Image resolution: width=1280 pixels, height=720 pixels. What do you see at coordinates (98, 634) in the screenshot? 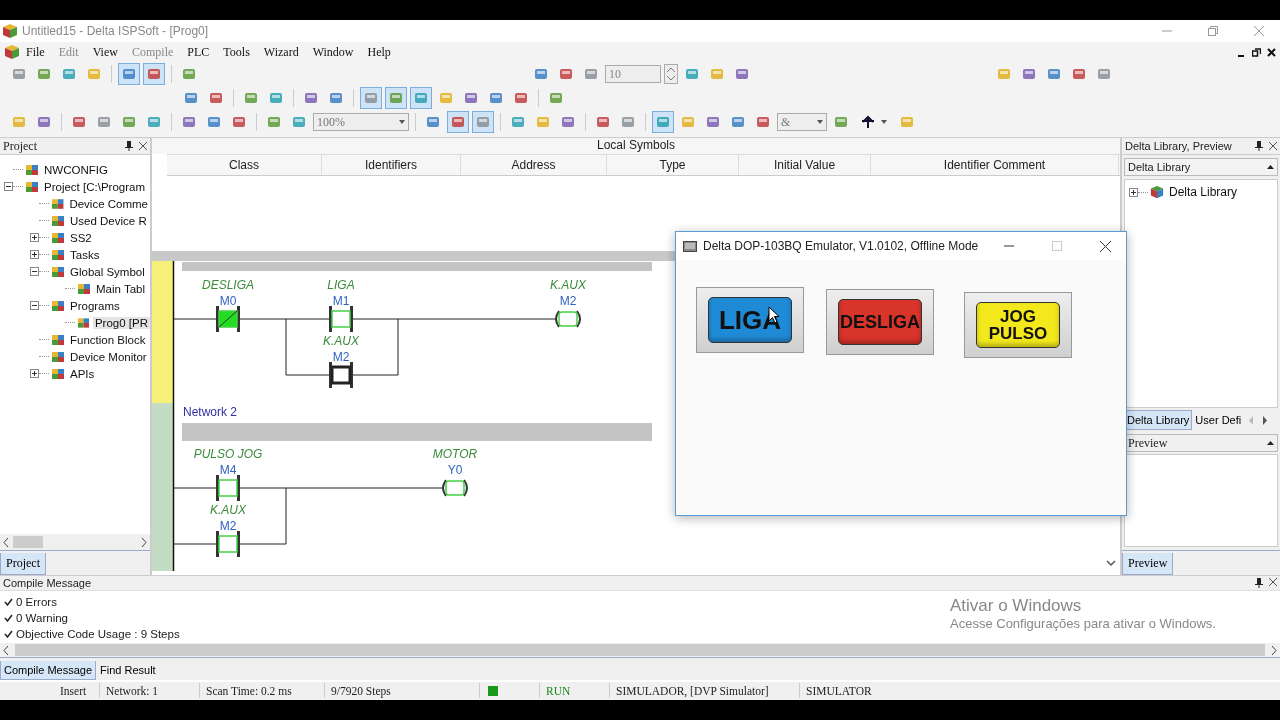
I see `compile-message: Objective Code Usage : 9 Steps` at bounding box center [98, 634].